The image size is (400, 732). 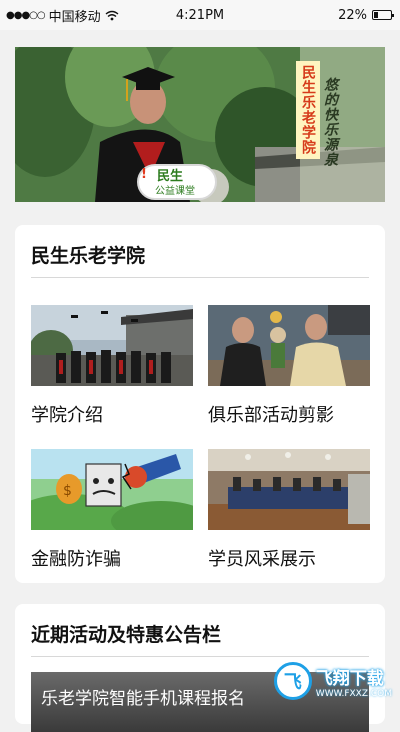 I want to click on battery-percent: 22%, so click(x=352, y=15).